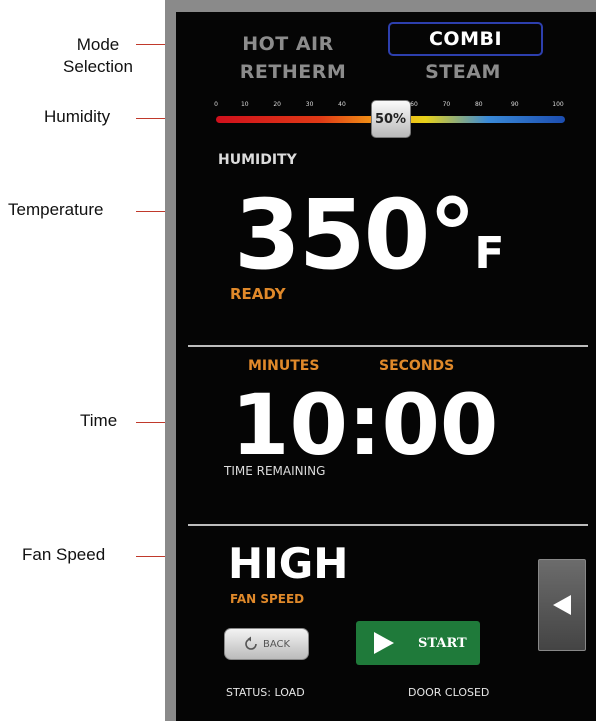 The image size is (596, 721). I want to click on humidity-label: HUMIDITY, so click(257, 160).